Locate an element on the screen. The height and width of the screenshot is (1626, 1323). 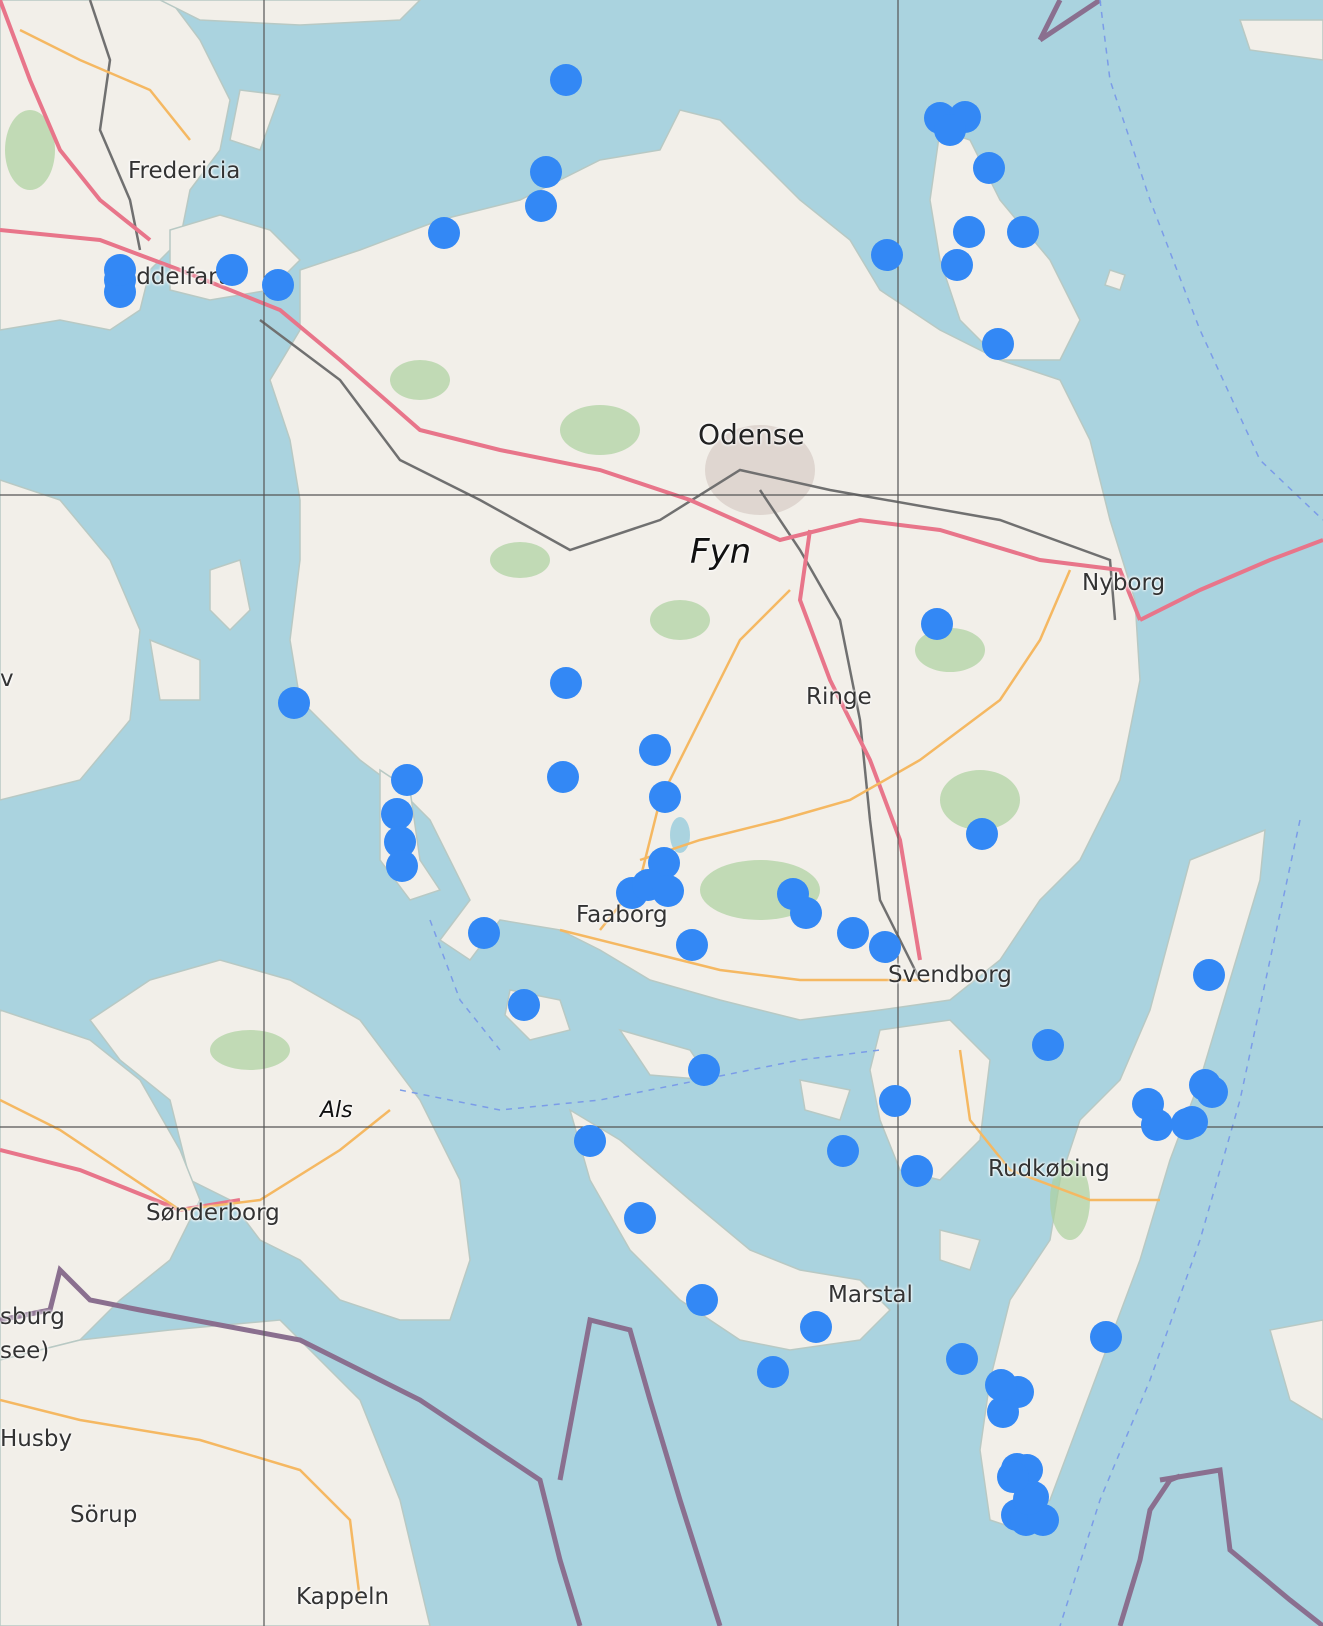
place-label-ringe: Ringe is located at coordinates (839, 697).